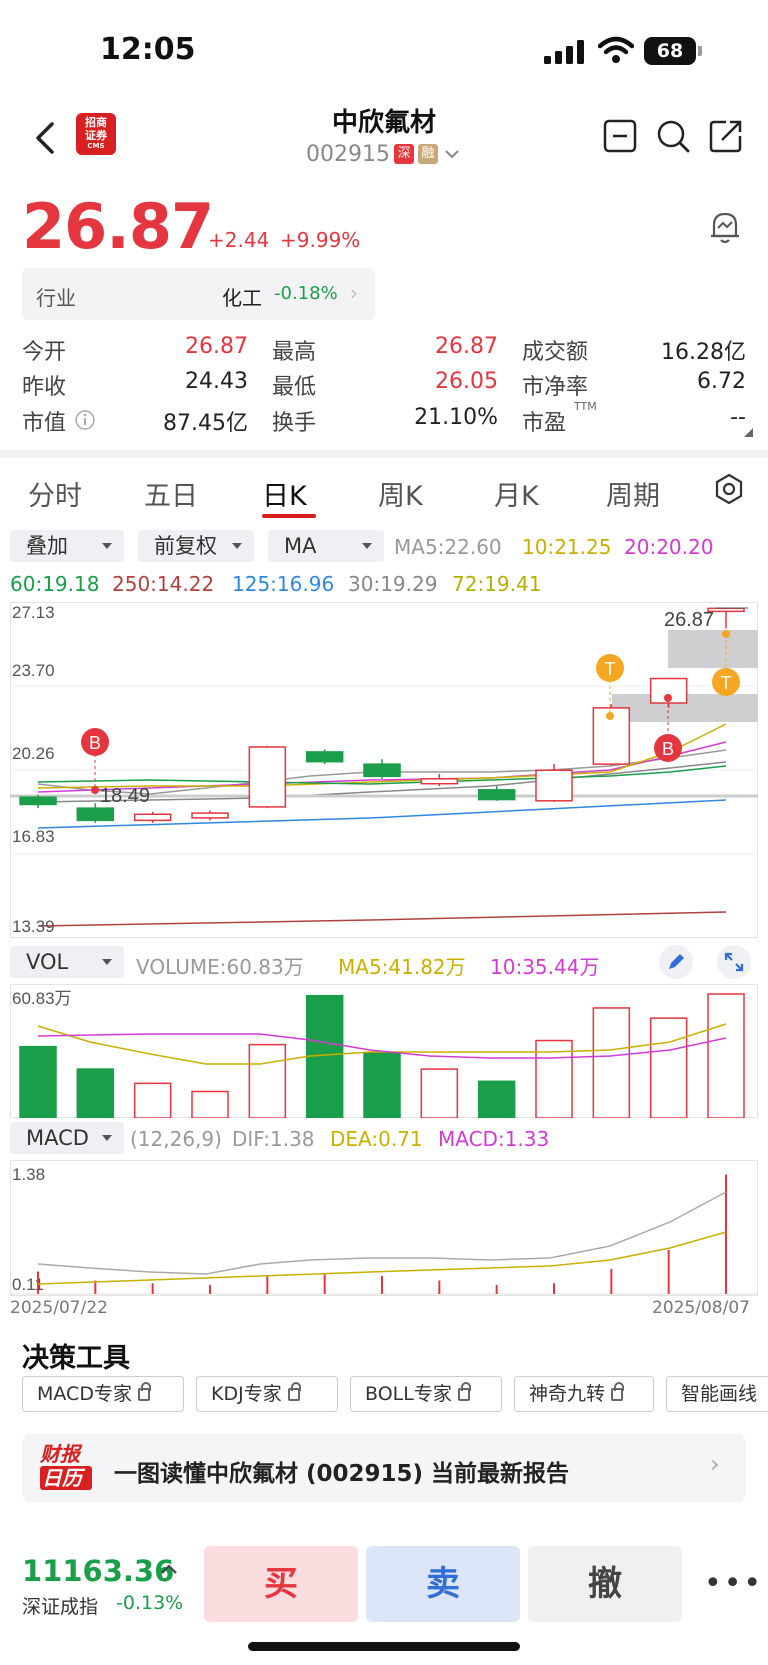  Describe the element at coordinates (384, 1646) in the screenshot. I see `home-indicator` at that location.